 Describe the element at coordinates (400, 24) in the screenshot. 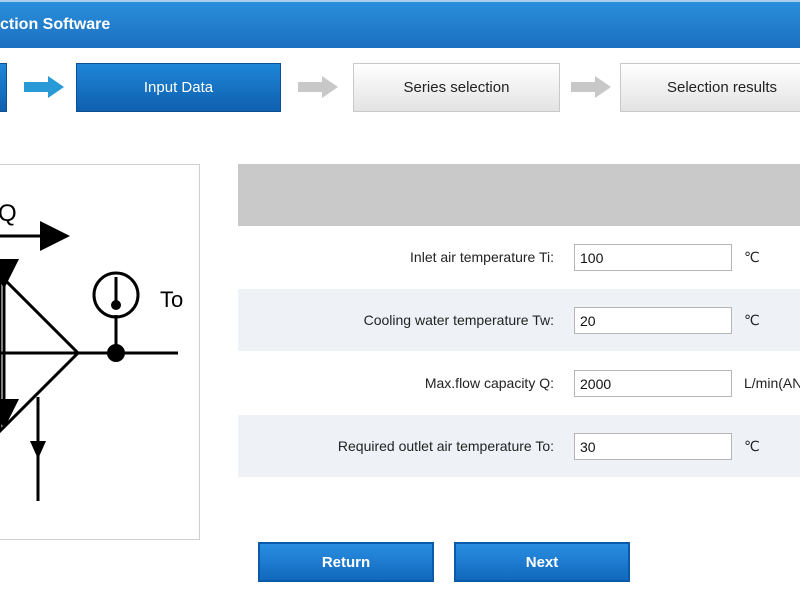

I see `title-bar: ction Software` at that location.